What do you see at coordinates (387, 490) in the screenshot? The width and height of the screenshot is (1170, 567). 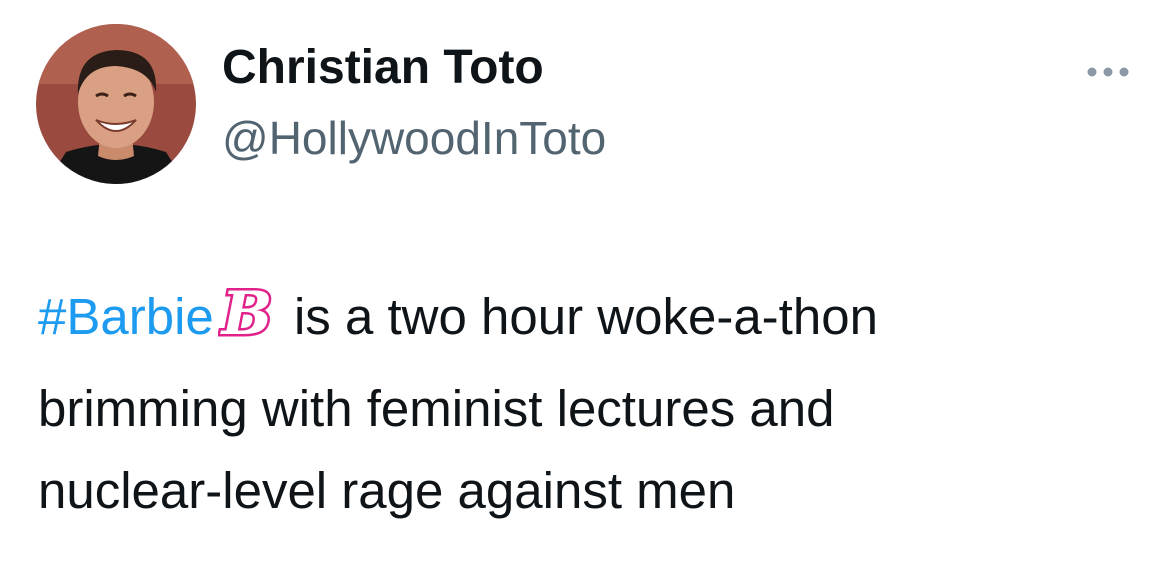 I see `tweet-text-line: nuclear-level rage against men` at bounding box center [387, 490].